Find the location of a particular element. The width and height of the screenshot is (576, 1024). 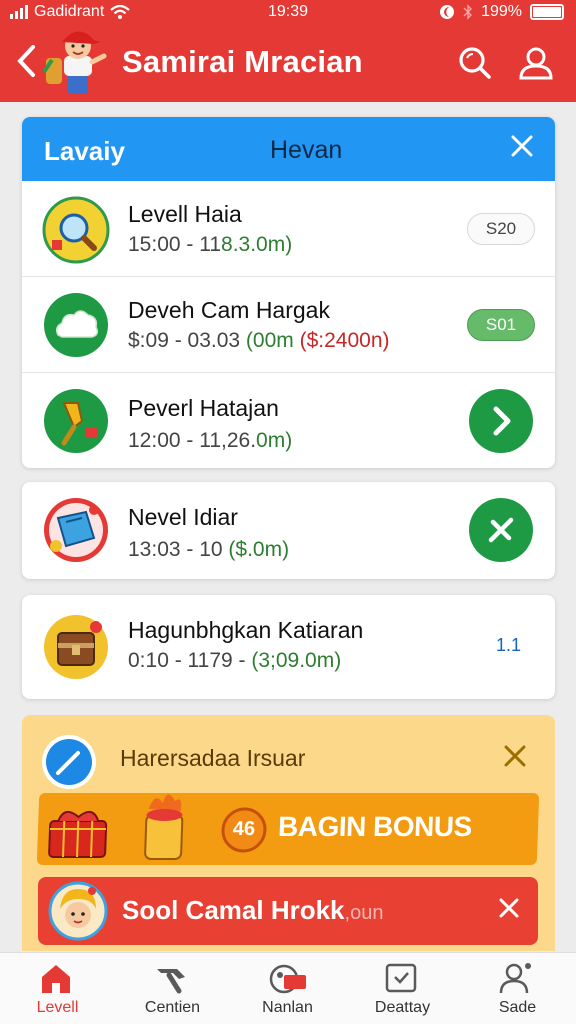

tab-label: Centien is located at coordinates (172, 1007).